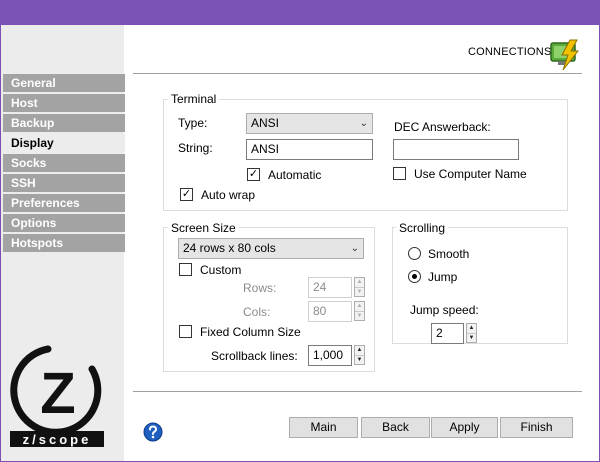  What do you see at coordinates (64, 103) in the screenshot?
I see `sidebar-item-host: Host` at bounding box center [64, 103].